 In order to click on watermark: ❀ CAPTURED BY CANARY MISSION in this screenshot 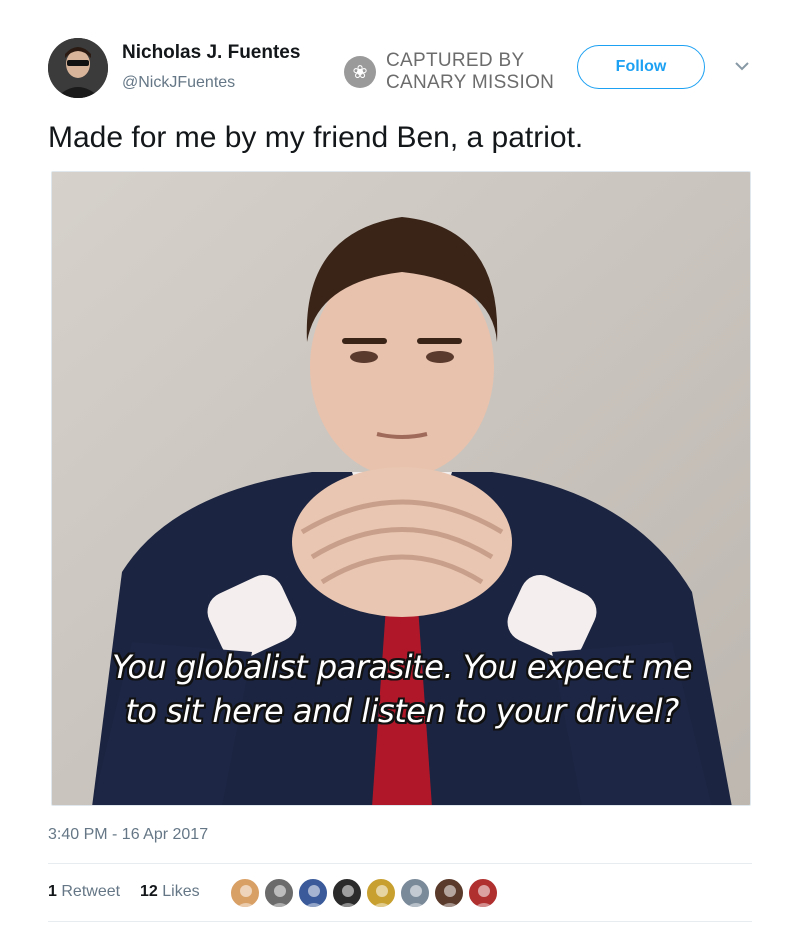, I will do `click(459, 73)`.